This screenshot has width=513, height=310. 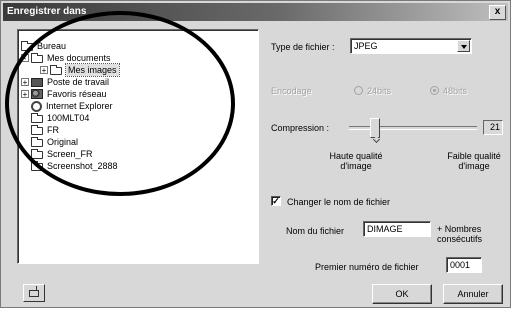 I want to click on new-folder-icon, so click(x=34, y=291).